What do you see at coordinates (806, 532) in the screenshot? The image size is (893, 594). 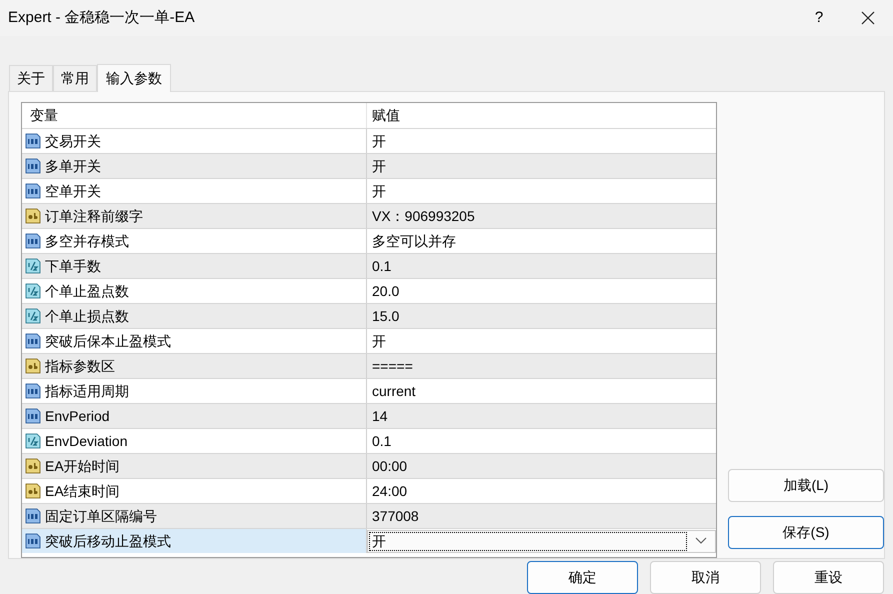 I see `side-button: 保存(S)` at bounding box center [806, 532].